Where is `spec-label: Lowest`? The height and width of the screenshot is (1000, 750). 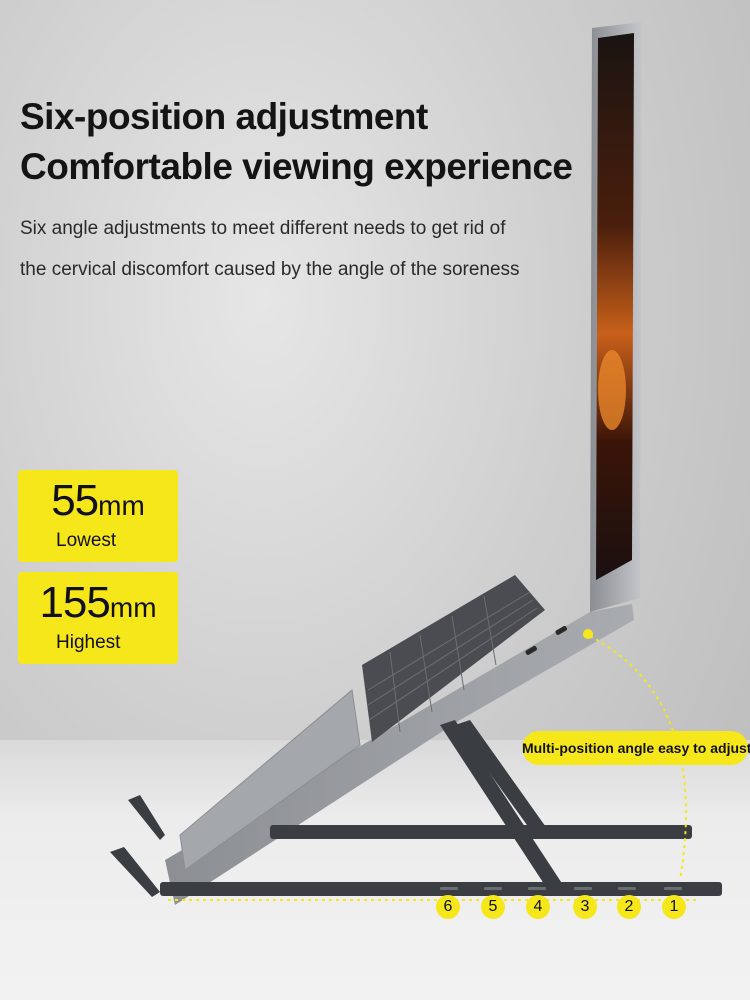 spec-label: Lowest is located at coordinates (86, 540).